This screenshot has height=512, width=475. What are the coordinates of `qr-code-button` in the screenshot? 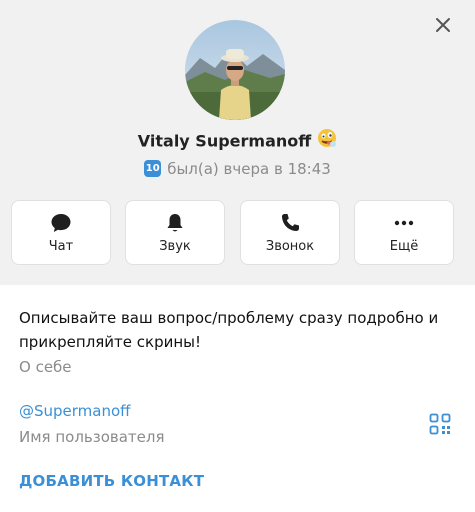 It's located at (440, 424).